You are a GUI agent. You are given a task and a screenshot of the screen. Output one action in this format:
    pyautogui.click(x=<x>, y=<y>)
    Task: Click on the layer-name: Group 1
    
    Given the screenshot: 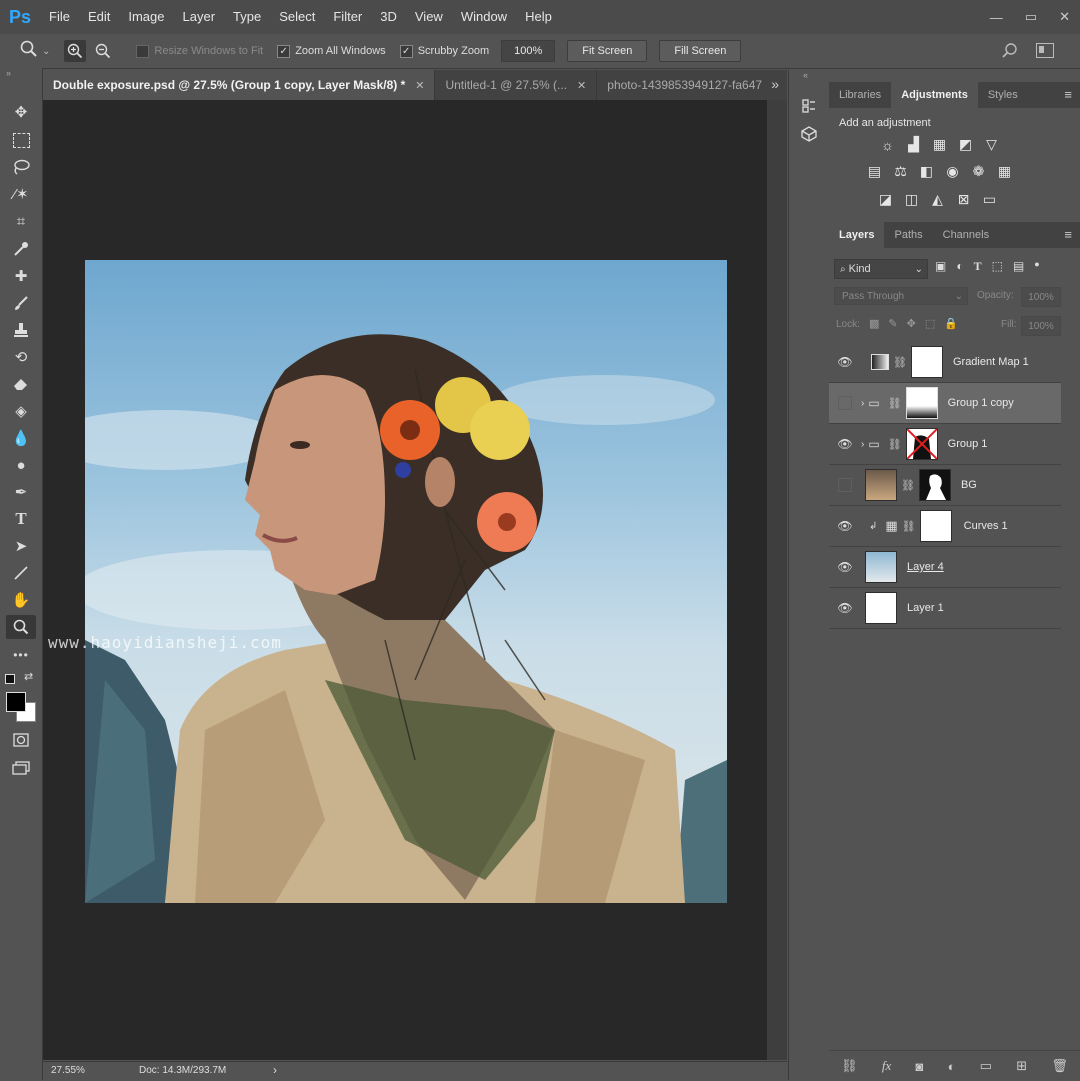 What is the action you would take?
    pyautogui.click(x=968, y=444)
    